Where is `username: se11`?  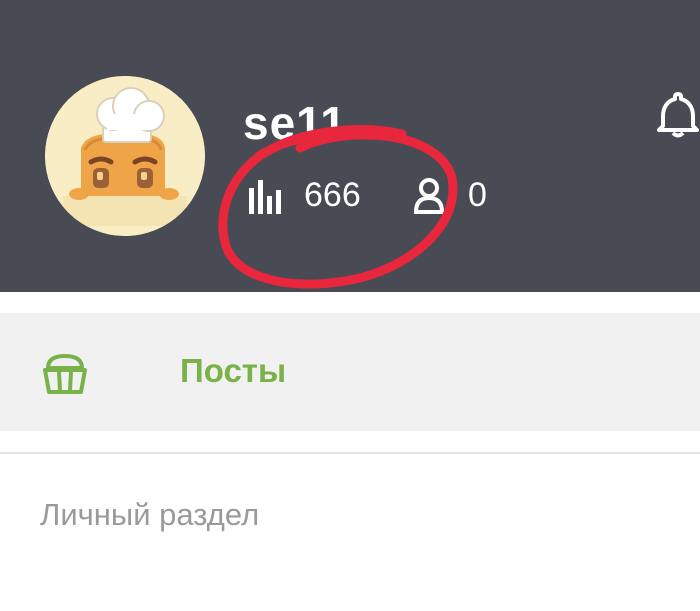 username: se11 is located at coordinates (295, 123).